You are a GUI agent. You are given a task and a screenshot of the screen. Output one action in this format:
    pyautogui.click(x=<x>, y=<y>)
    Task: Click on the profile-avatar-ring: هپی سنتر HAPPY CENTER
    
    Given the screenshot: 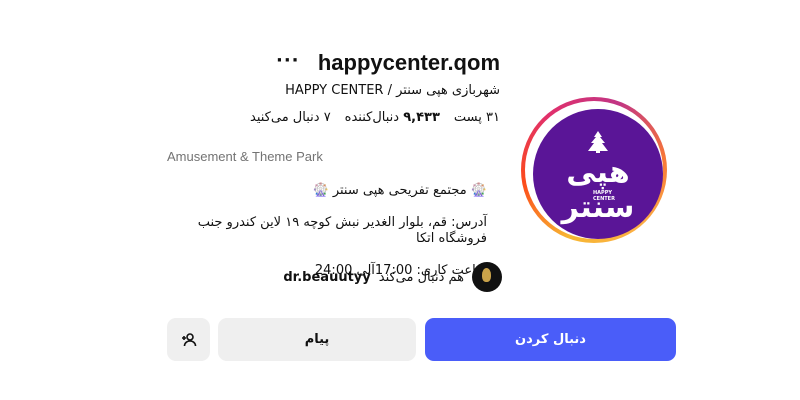 What is the action you would take?
    pyautogui.click(x=594, y=170)
    